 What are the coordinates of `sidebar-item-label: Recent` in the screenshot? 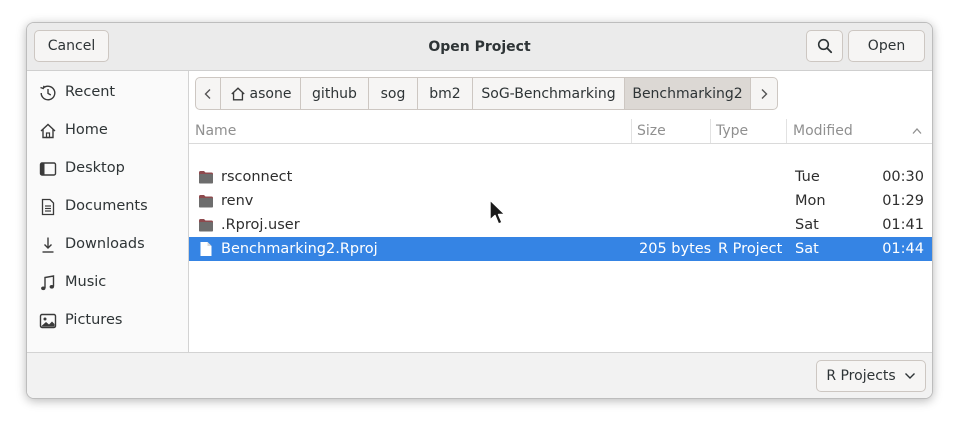 It's located at (90, 92).